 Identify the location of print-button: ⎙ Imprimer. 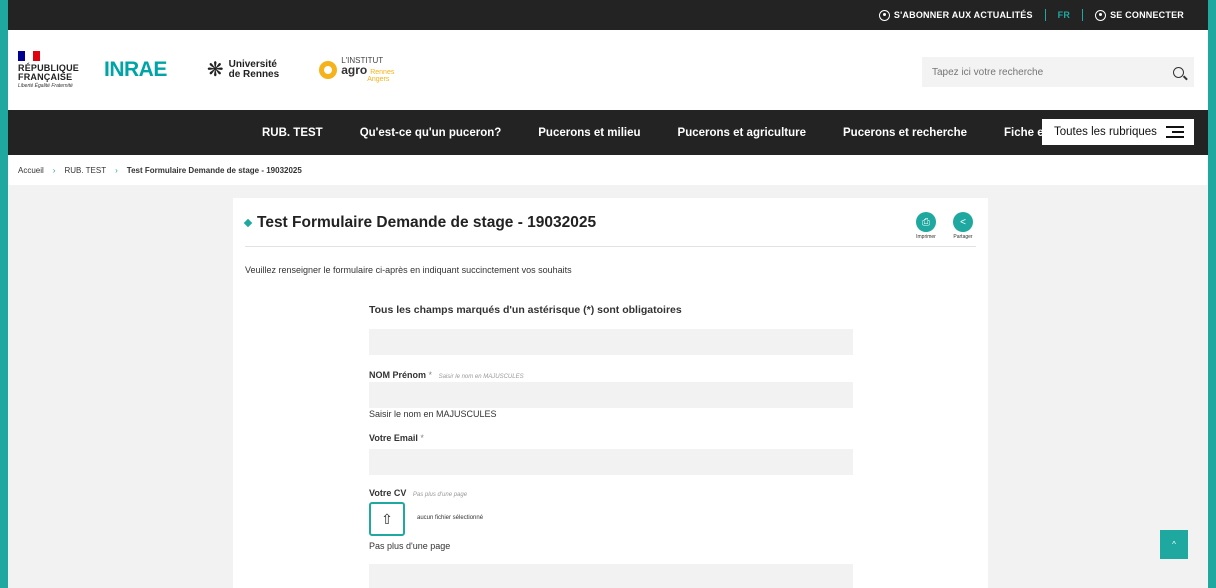
(926, 226).